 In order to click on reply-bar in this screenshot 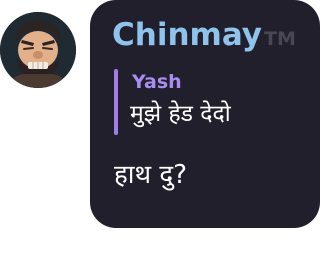, I will do `click(116, 102)`.